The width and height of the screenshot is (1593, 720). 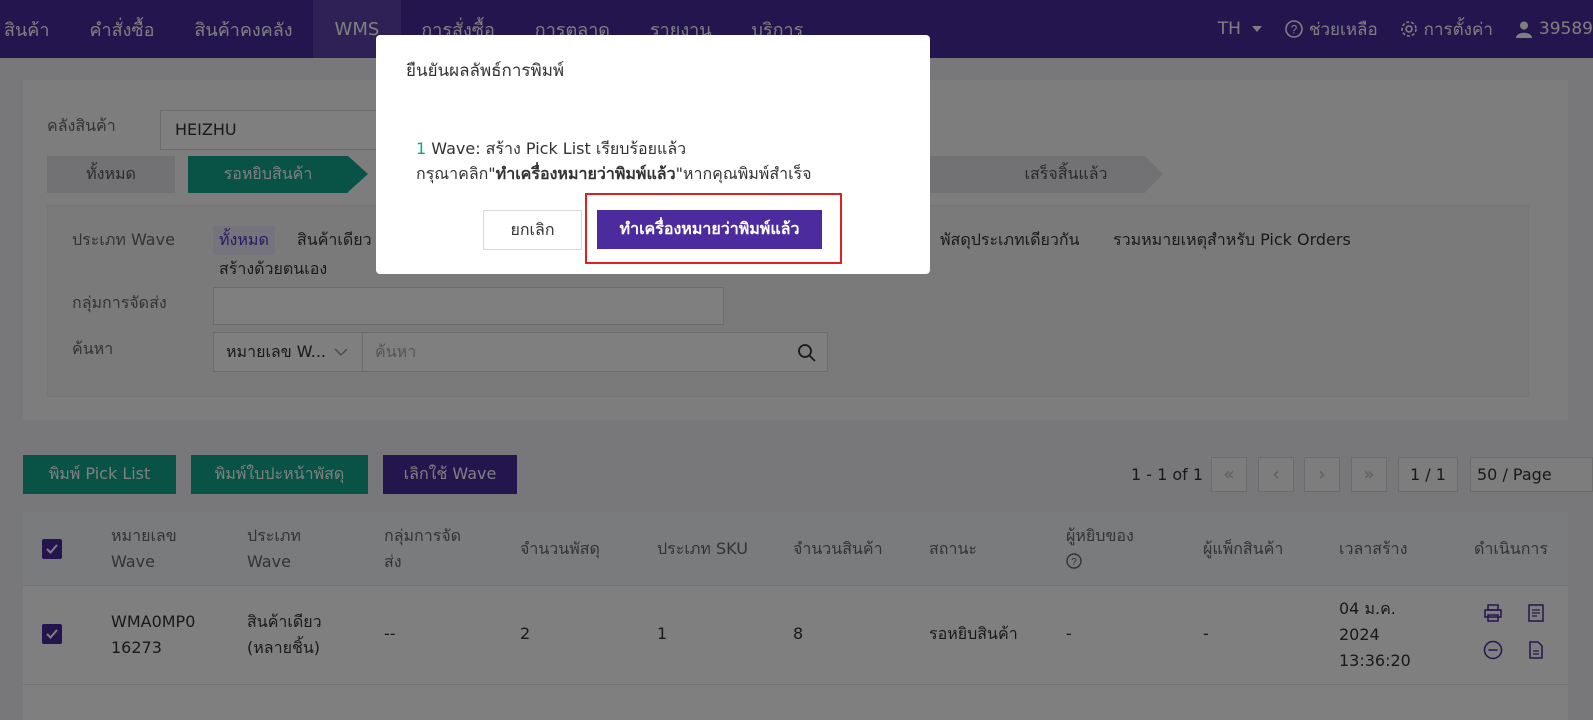 What do you see at coordinates (551, 148) in the screenshot?
I see `dialog-message-line1: 1 Wave: สร้าง Pick List เรียบร้อยแล้ว` at bounding box center [551, 148].